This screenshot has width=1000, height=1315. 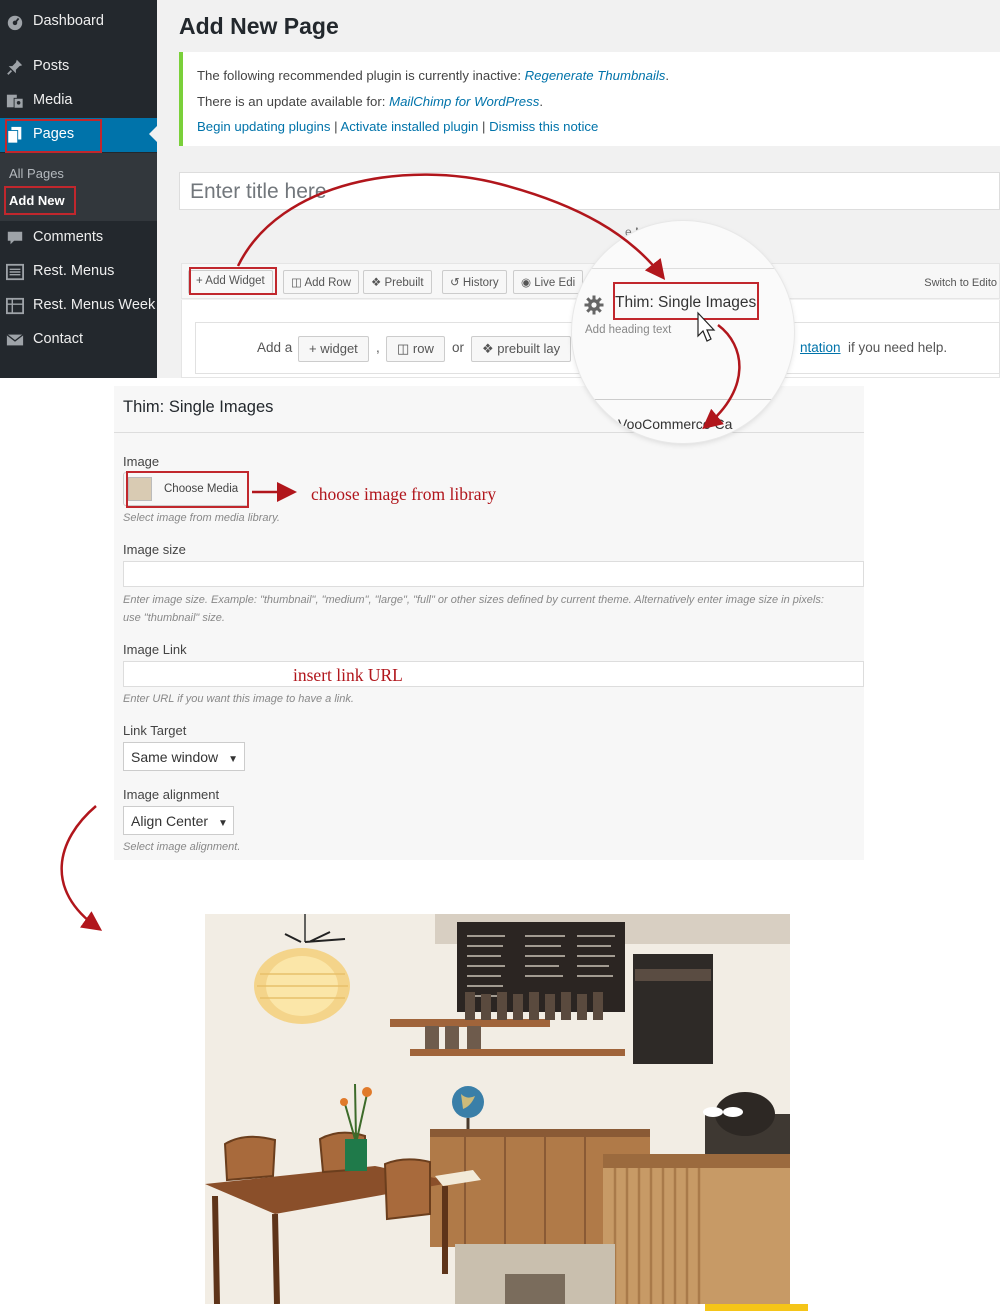 I want to click on sidebar-item-media: Media, so click(x=78, y=101).